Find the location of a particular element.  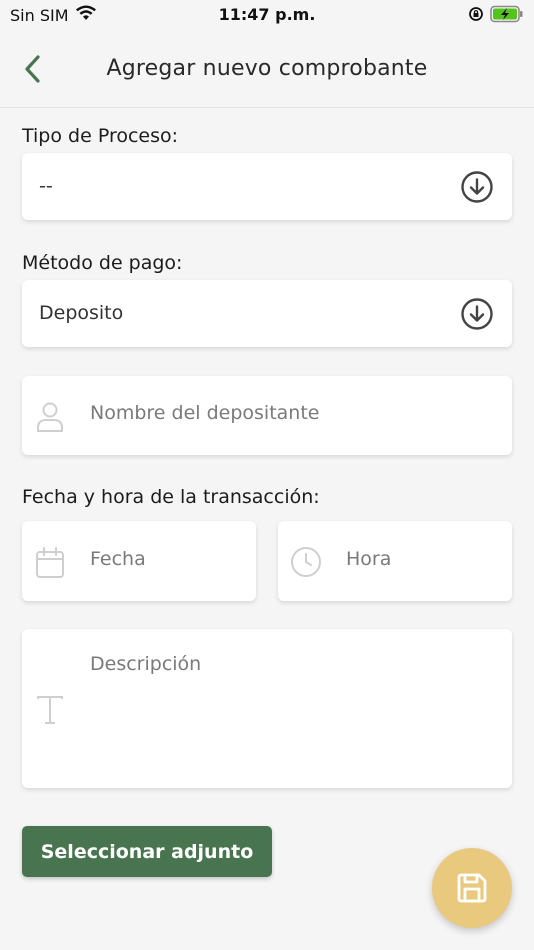

status-right is located at coordinates (496, 16).